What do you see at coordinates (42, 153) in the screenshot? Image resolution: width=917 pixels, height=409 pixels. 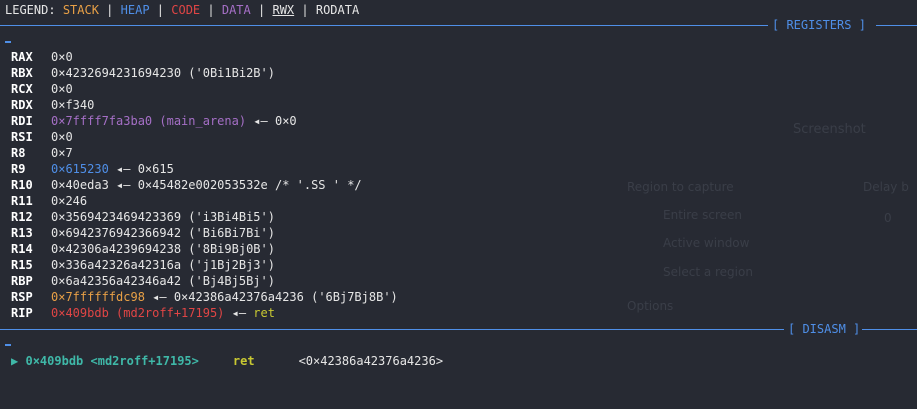 I see `register-row-r8: R8 0×7` at bounding box center [42, 153].